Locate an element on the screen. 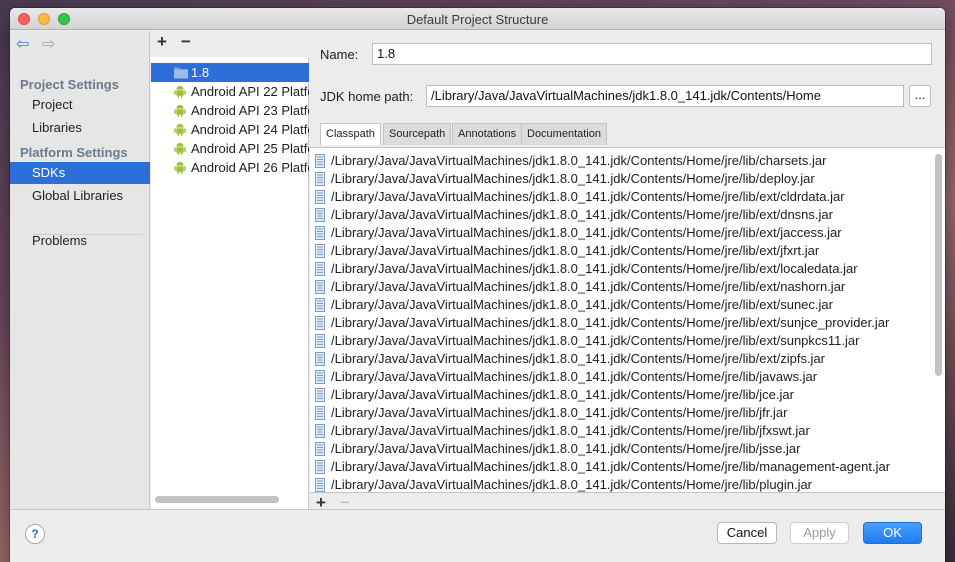  sdk-item-android-26: Android API 26 Platform is located at coordinates (230, 167).